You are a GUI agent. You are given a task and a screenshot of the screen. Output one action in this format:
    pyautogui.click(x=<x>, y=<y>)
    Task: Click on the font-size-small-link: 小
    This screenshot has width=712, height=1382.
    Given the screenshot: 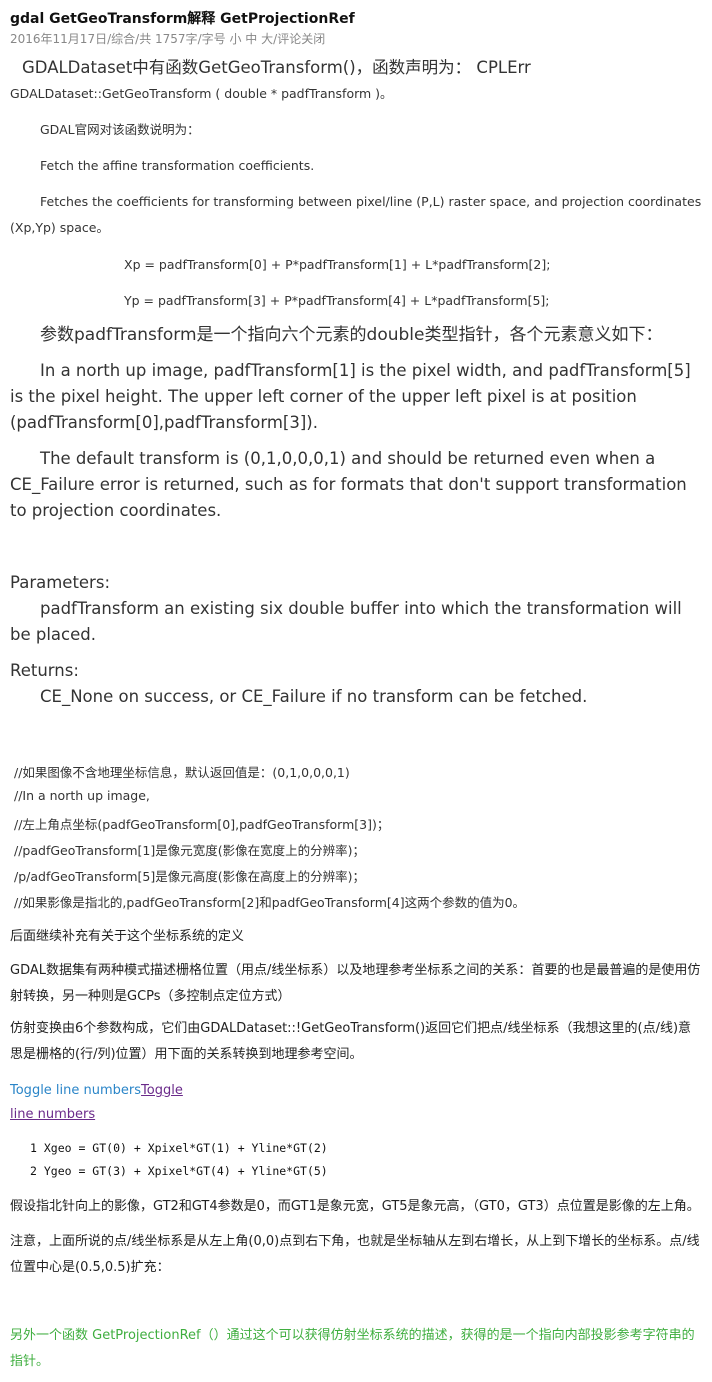 What is the action you would take?
    pyautogui.click(x=235, y=39)
    